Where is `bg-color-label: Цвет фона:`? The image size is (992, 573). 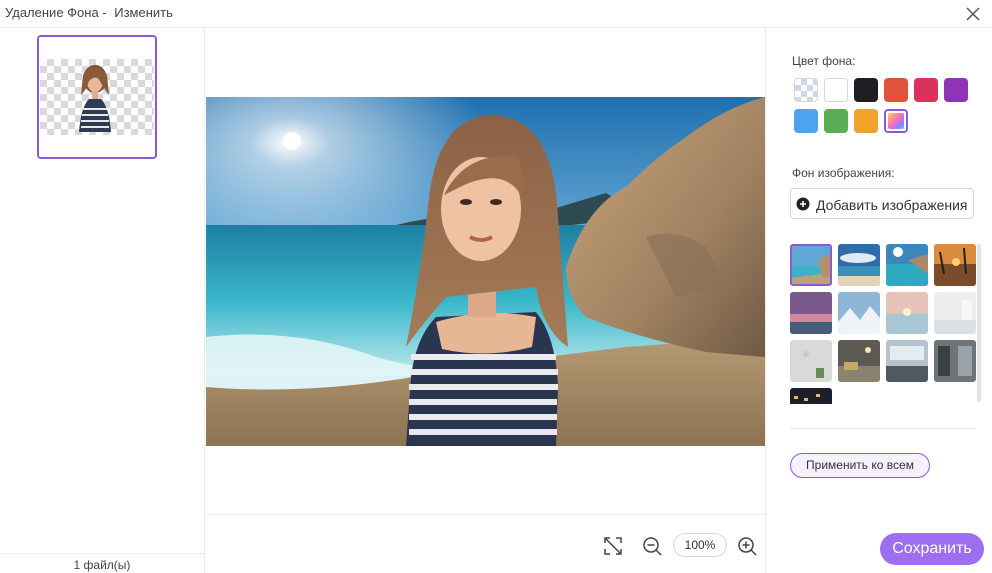
bg-color-label: Цвет фона: is located at coordinates (824, 61).